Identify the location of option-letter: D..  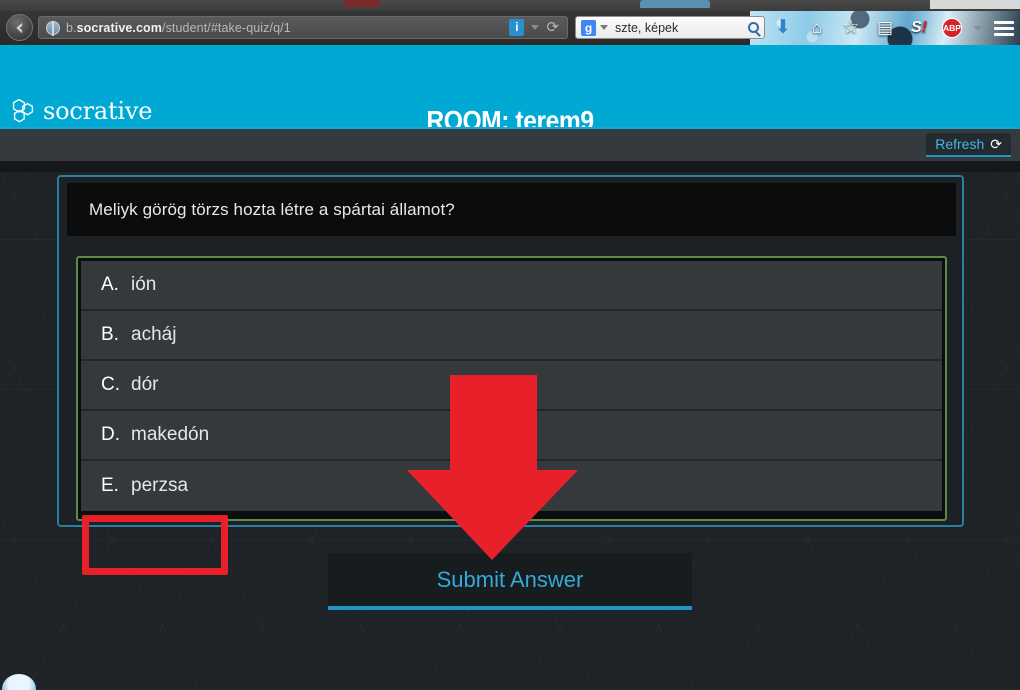
(110, 434).